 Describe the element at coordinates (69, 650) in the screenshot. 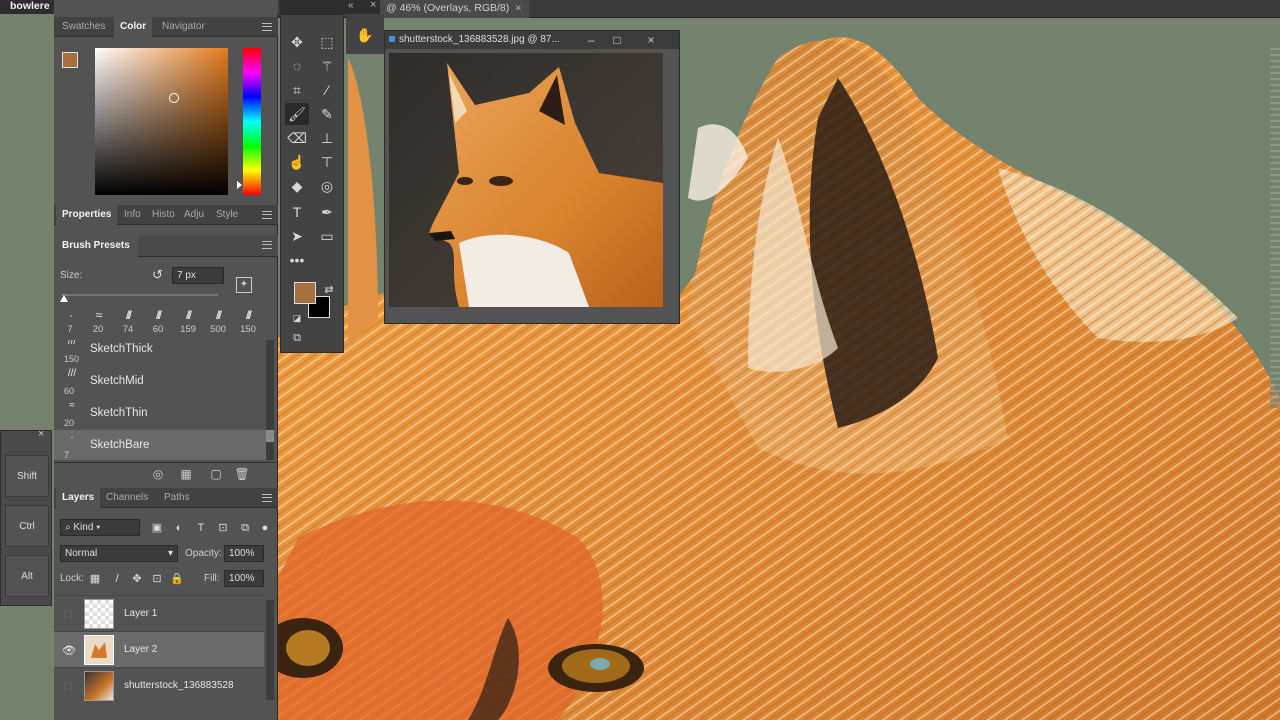

I see `eye-icon: 👁` at that location.